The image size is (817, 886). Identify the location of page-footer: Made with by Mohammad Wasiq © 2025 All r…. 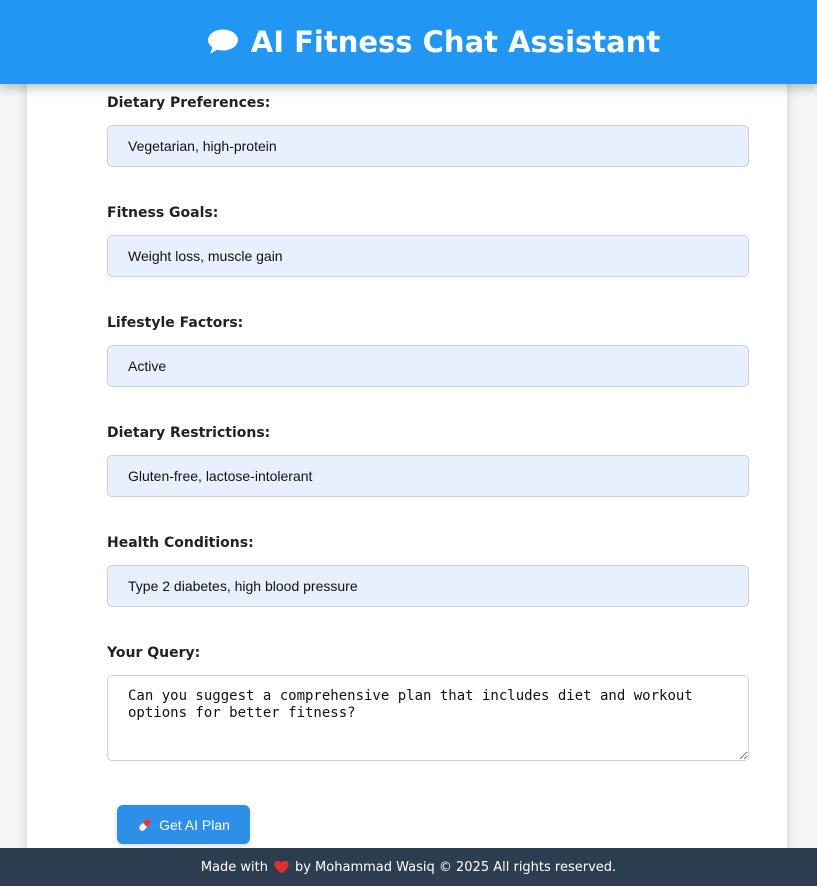
(408, 867).